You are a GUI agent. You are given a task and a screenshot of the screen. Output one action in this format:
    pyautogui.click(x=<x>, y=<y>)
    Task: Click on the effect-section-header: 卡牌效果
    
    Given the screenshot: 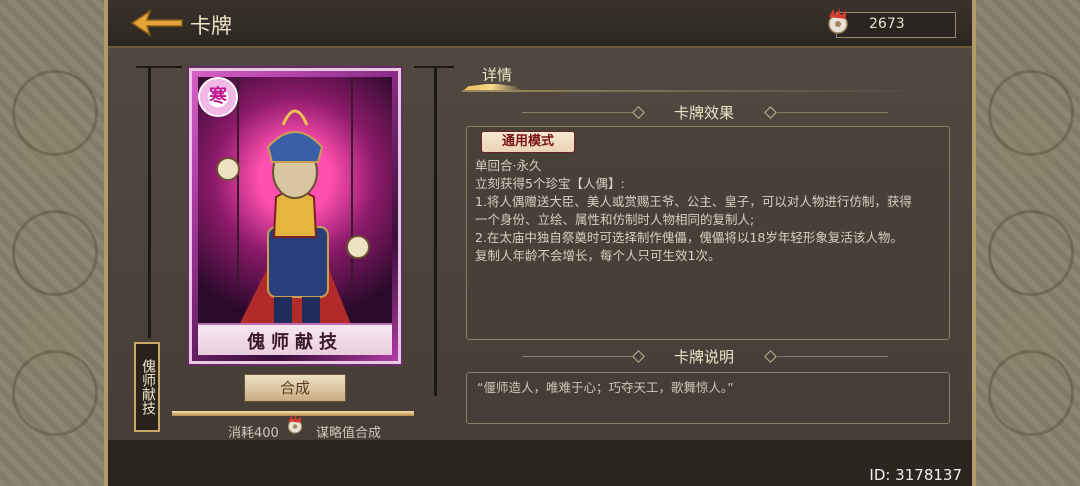 What is the action you would take?
    pyautogui.click(x=704, y=112)
    